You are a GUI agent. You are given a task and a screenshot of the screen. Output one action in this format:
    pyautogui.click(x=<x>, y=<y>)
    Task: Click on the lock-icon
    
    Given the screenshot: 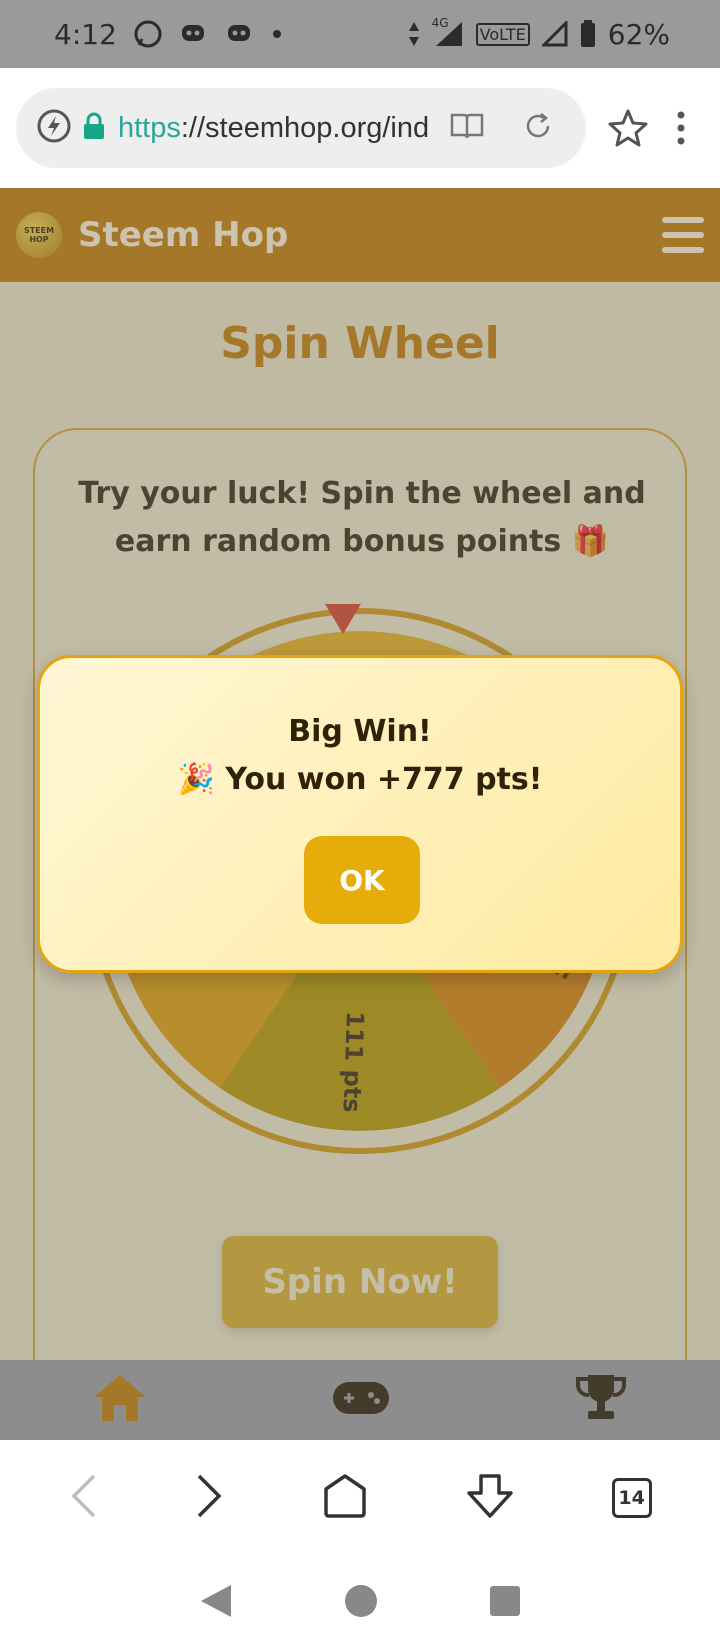 What is the action you would take?
    pyautogui.click(x=94, y=128)
    